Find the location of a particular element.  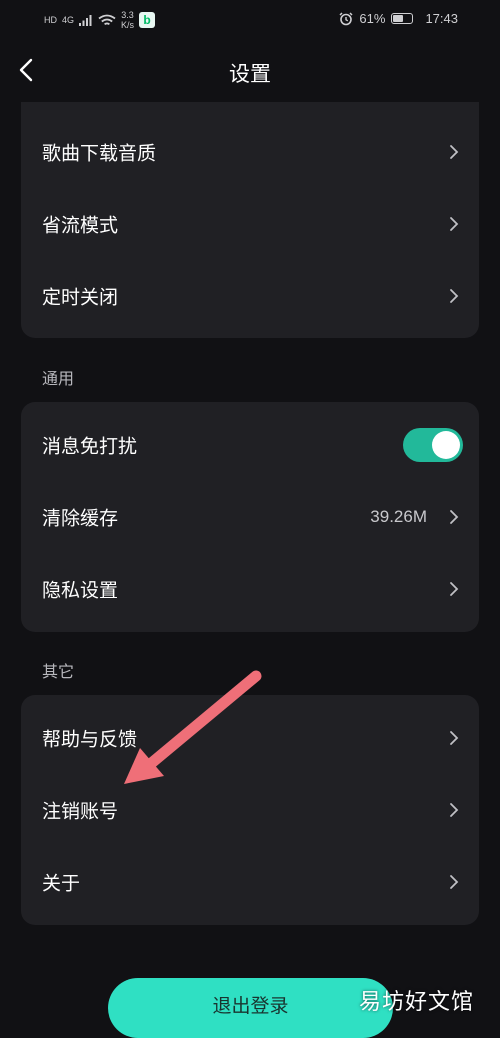

settings-item-label: 歌曲下载音质 is located at coordinates (99, 153).